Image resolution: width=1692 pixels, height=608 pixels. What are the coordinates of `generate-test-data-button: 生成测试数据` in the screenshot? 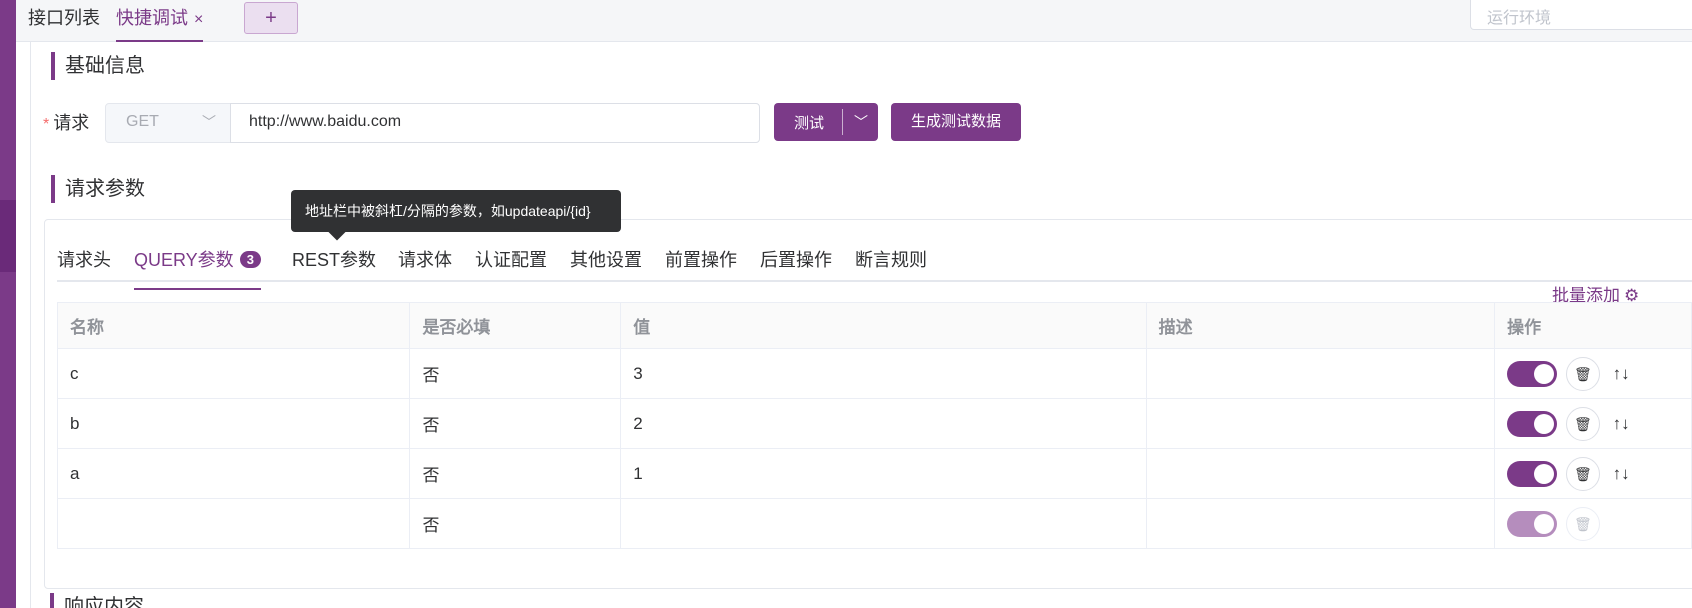 It's located at (956, 122).